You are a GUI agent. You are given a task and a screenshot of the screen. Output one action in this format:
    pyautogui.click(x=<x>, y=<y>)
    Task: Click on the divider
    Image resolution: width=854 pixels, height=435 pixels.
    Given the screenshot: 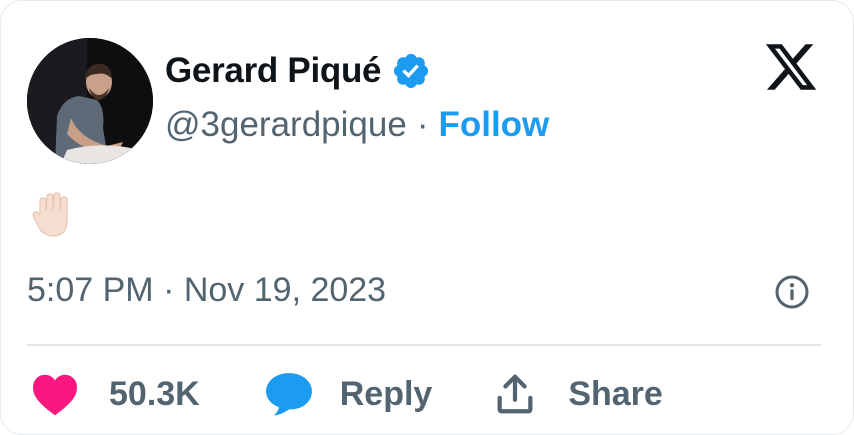 What is the action you would take?
    pyautogui.click(x=424, y=345)
    